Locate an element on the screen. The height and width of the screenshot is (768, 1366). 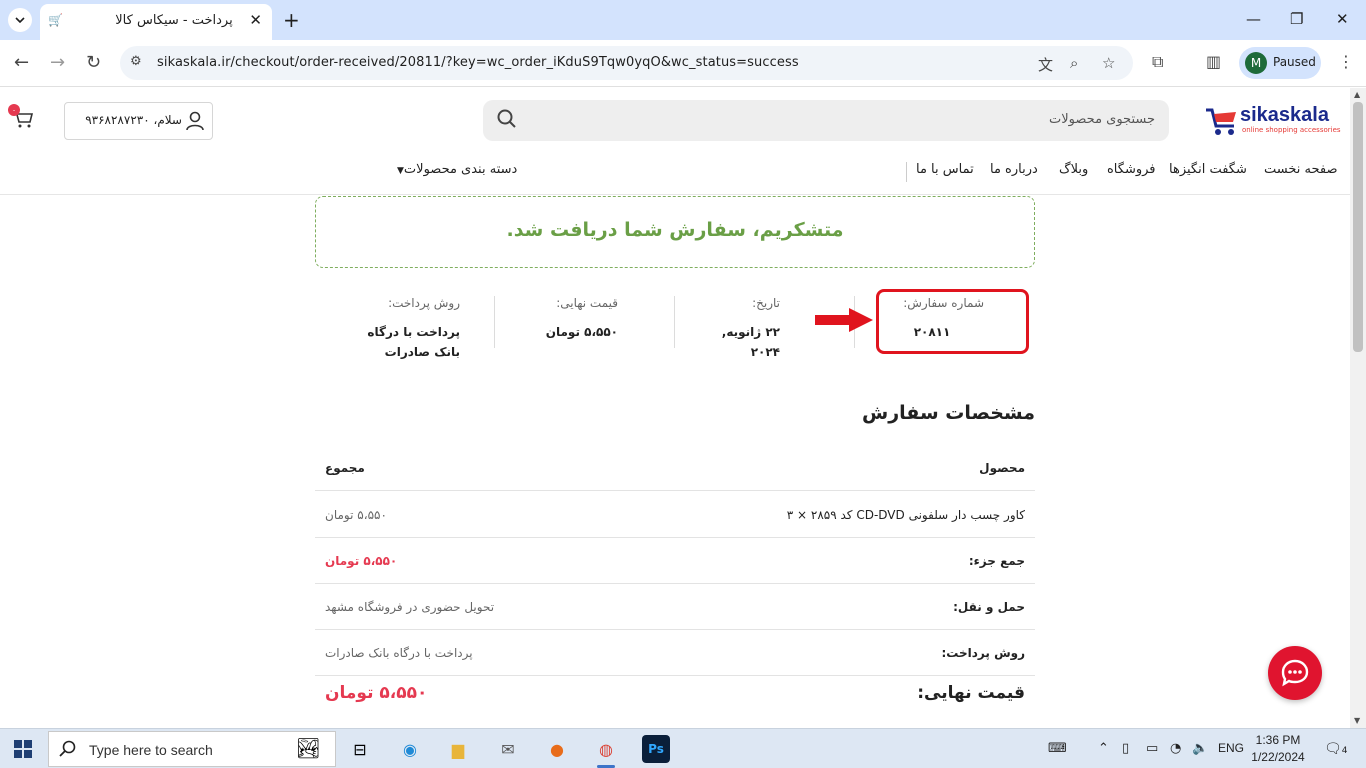
file-explorer-icon: ▆ is located at coordinates (458, 749).